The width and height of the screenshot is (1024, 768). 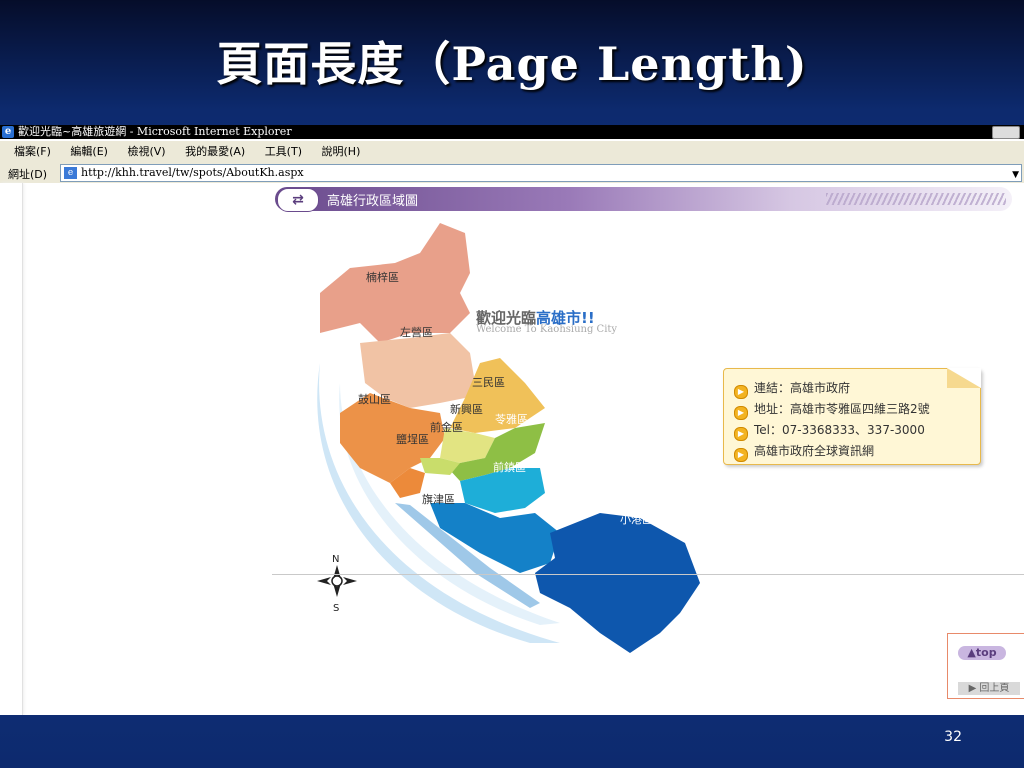 What do you see at coordinates (814, 451) in the screenshot?
I see `info-portal-text: 高雄市政府全球資訊網` at bounding box center [814, 451].